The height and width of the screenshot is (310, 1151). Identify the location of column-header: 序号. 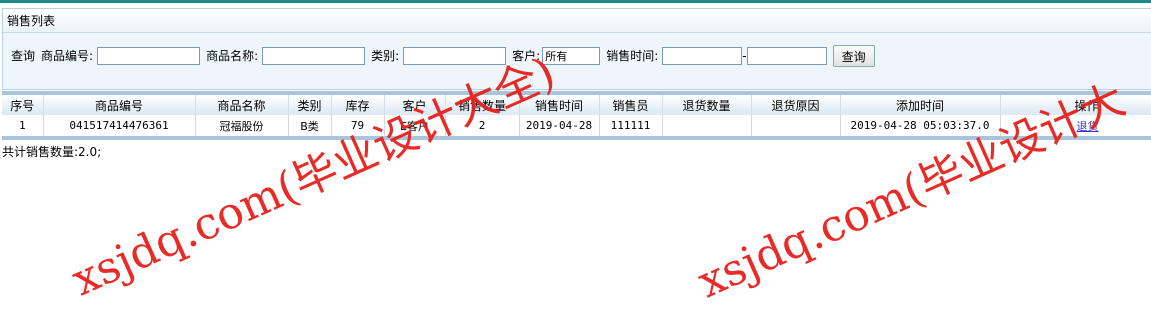
(23, 105).